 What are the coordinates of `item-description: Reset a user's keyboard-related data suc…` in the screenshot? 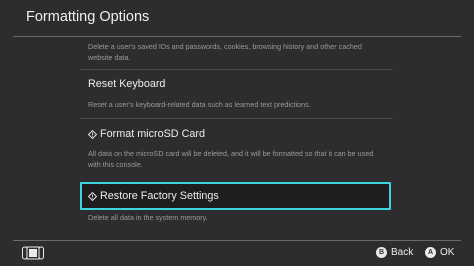 It's located at (199, 104).